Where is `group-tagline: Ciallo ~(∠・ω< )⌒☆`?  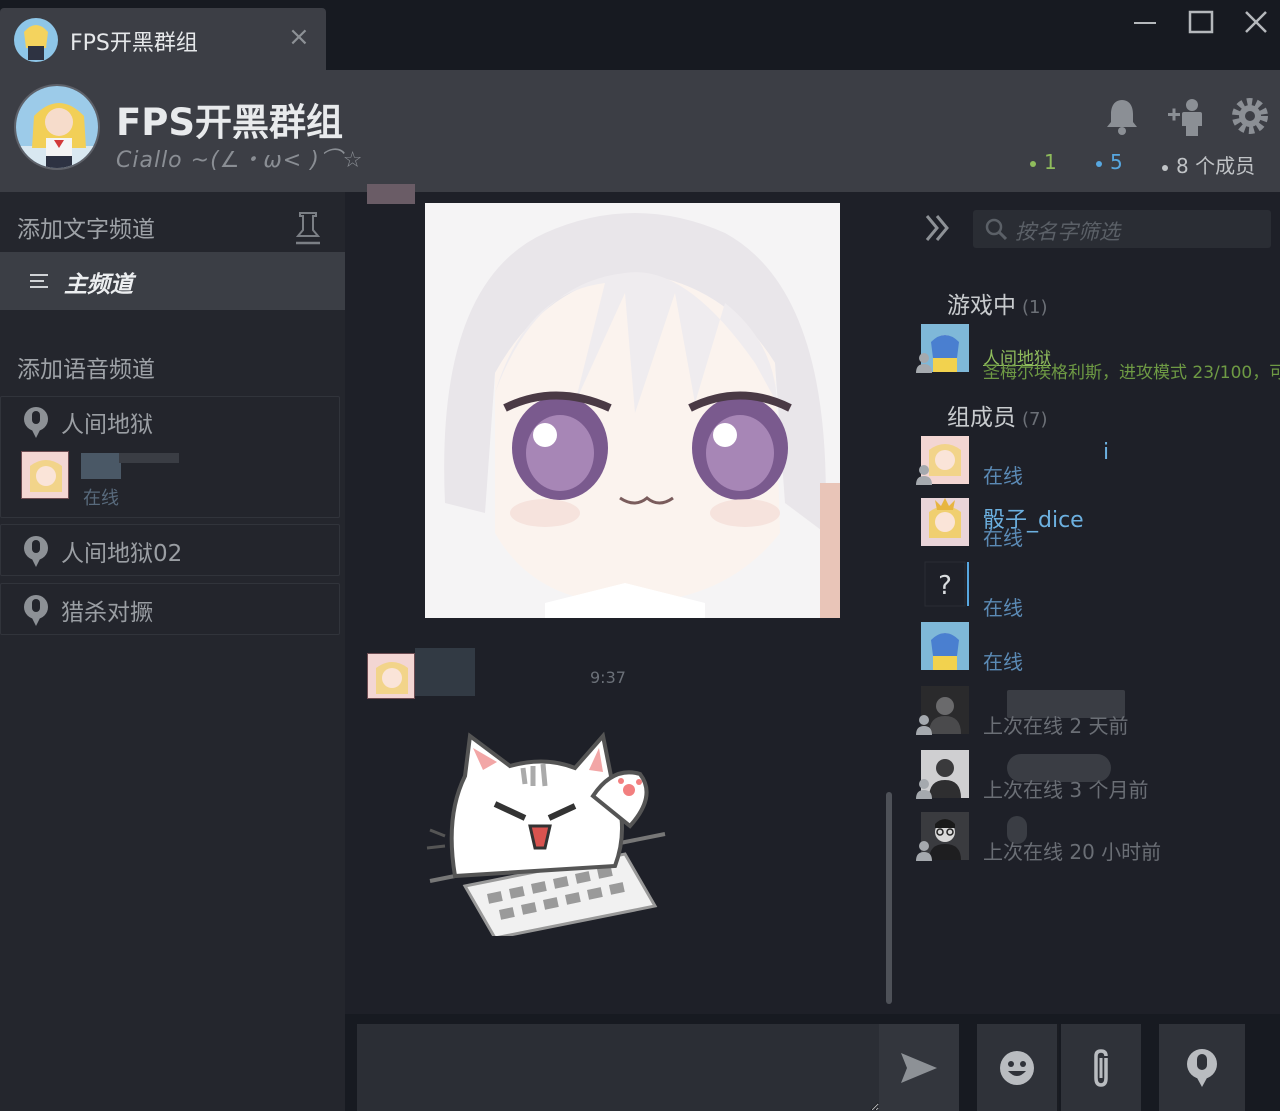 group-tagline: Ciallo ~(∠・ω< )⌒☆ is located at coordinates (240, 160).